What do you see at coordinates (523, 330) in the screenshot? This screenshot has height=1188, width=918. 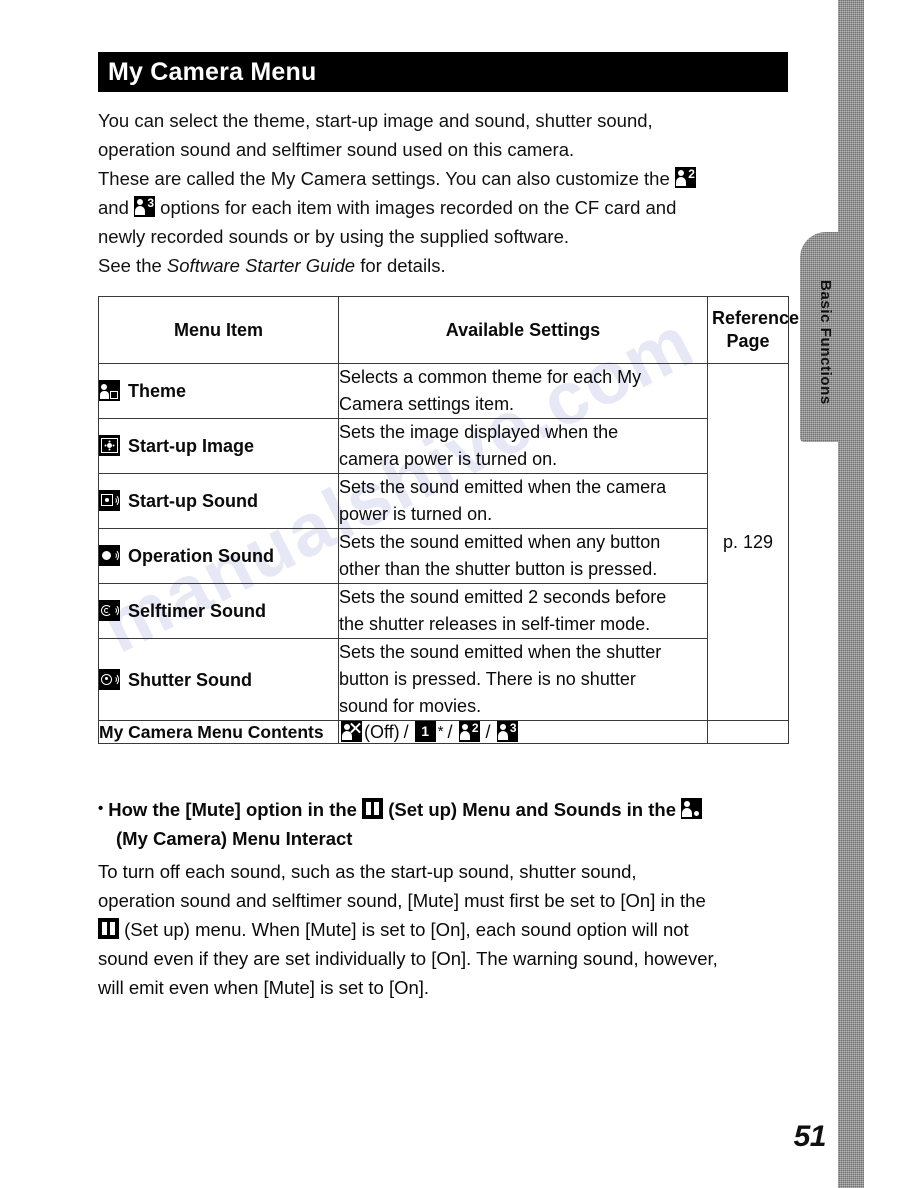 I see `column-header-available-settings: Available Settings` at bounding box center [523, 330].